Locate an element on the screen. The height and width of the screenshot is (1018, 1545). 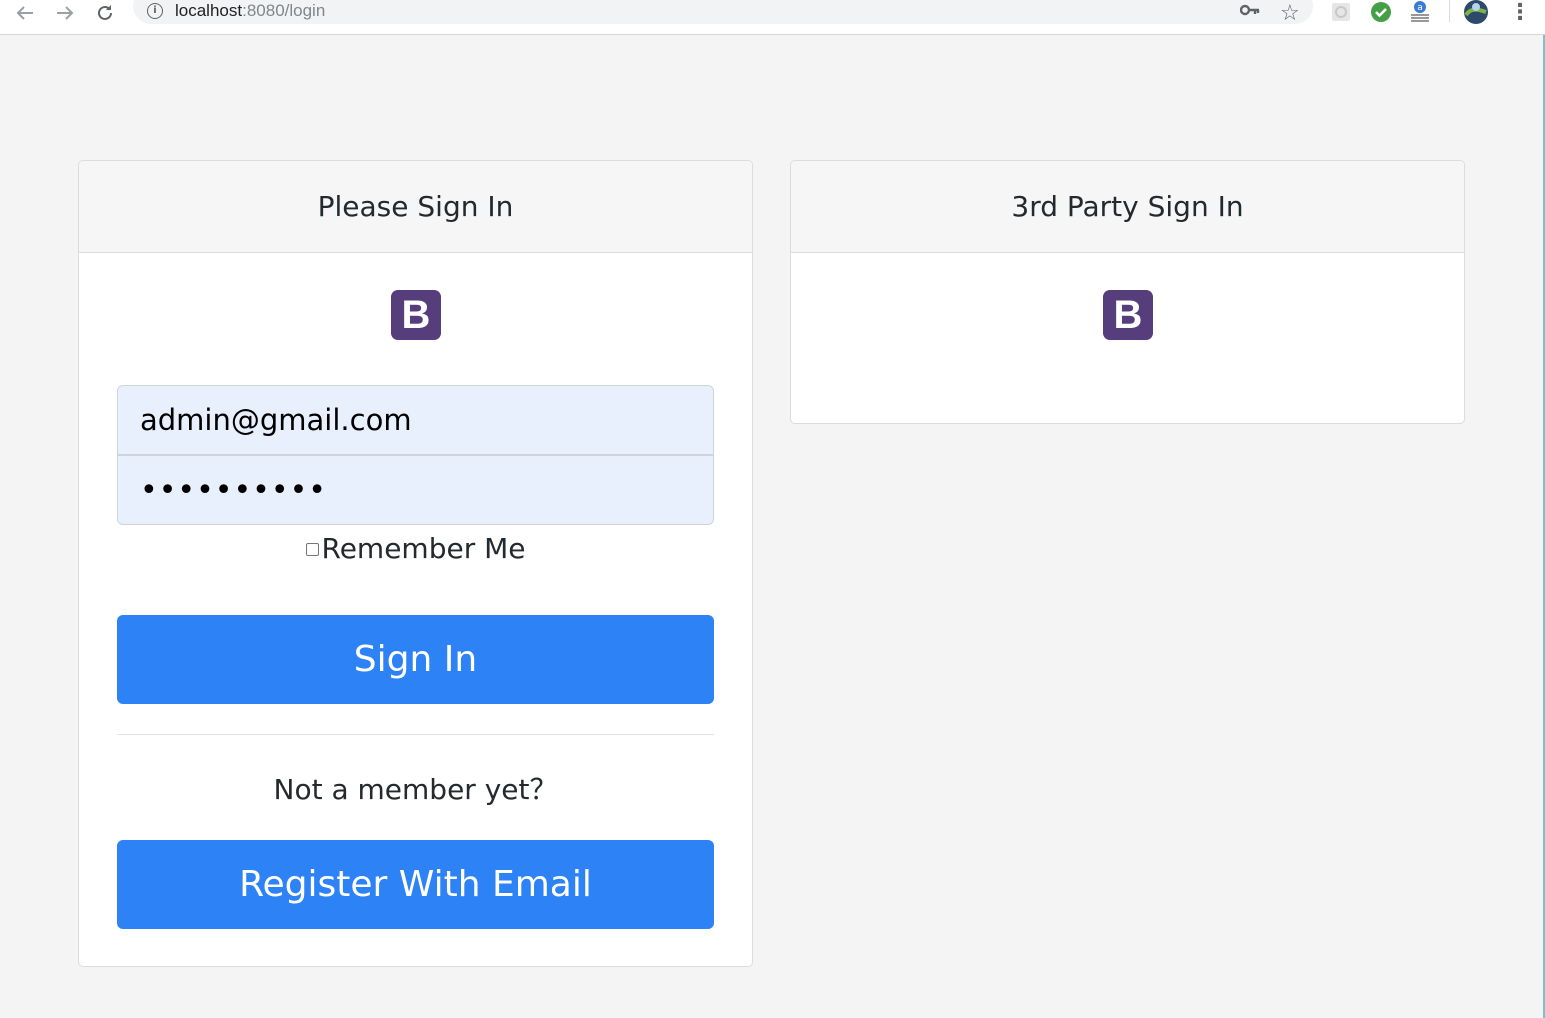
toolbar-divider is located at coordinates (1449, 11).